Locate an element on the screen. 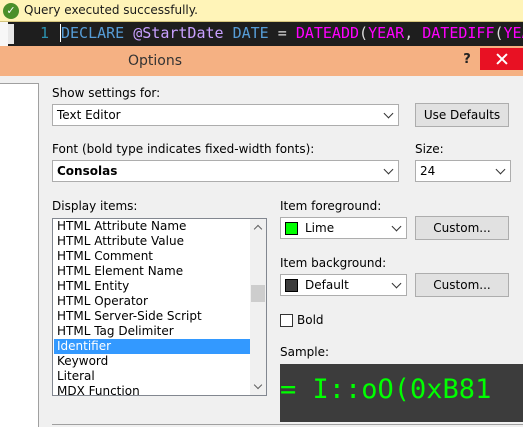 Image resolution: width=523 pixels, height=427 pixels. size-value: 24 is located at coordinates (428, 171).